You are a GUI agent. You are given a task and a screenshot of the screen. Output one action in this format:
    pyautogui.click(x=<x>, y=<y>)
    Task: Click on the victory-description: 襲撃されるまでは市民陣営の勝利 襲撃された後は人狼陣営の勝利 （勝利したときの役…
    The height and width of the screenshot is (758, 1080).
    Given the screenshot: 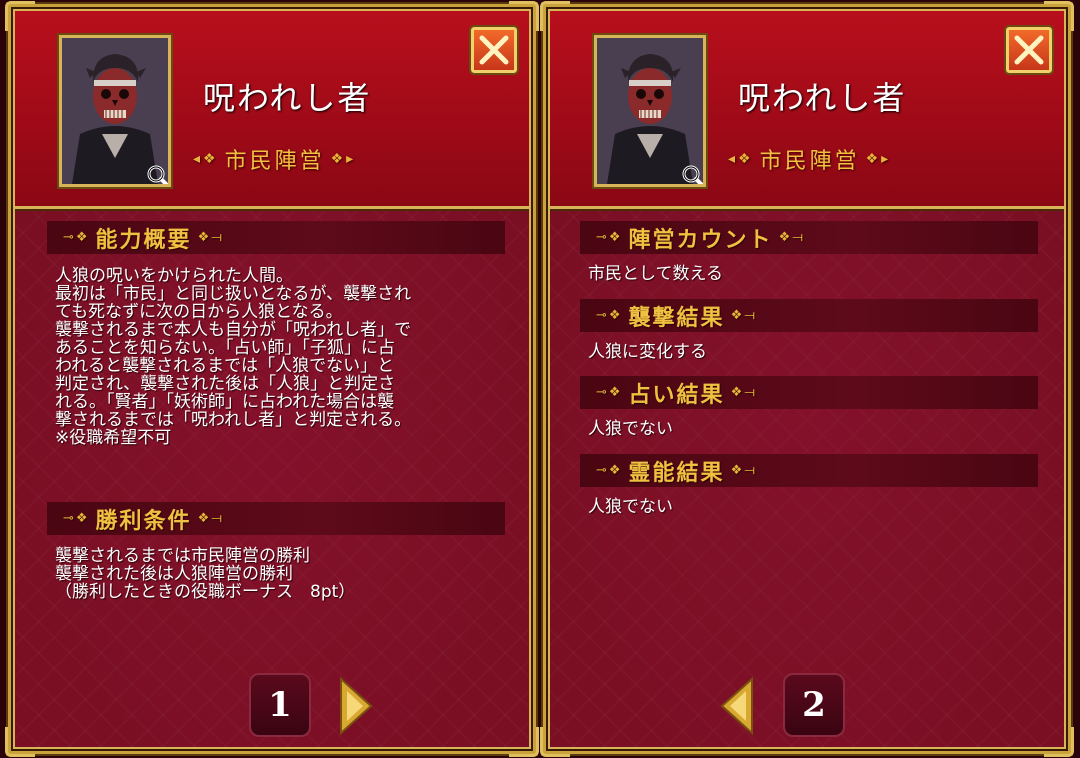 What is the action you would take?
    pyautogui.click(x=205, y=574)
    